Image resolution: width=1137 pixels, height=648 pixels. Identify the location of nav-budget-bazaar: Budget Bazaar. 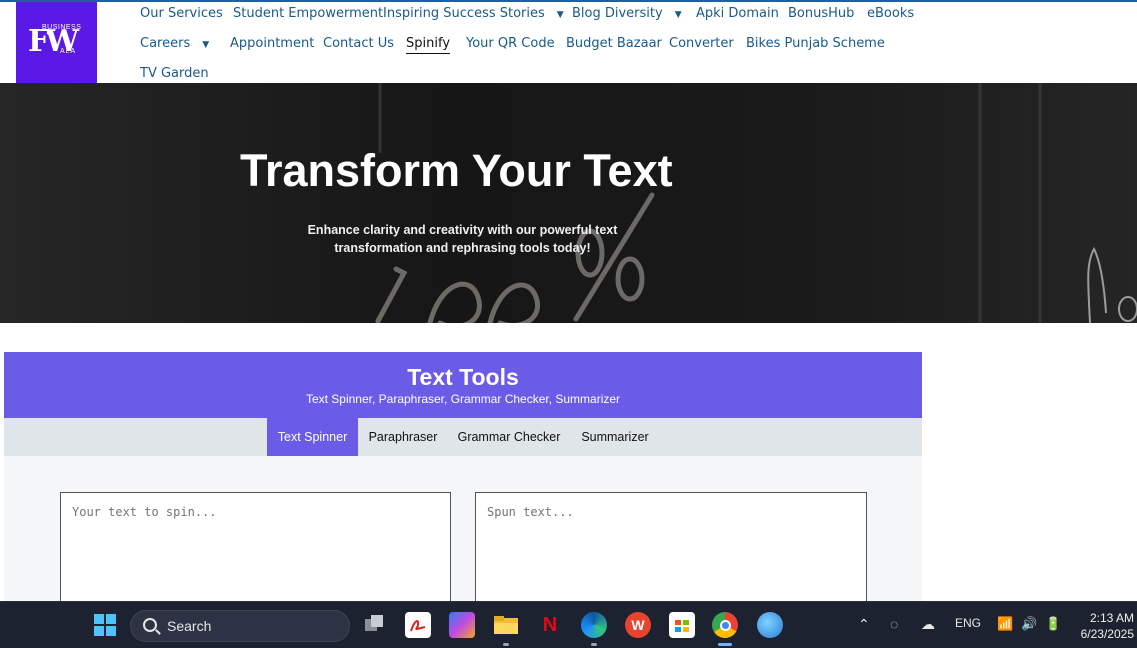
(614, 43).